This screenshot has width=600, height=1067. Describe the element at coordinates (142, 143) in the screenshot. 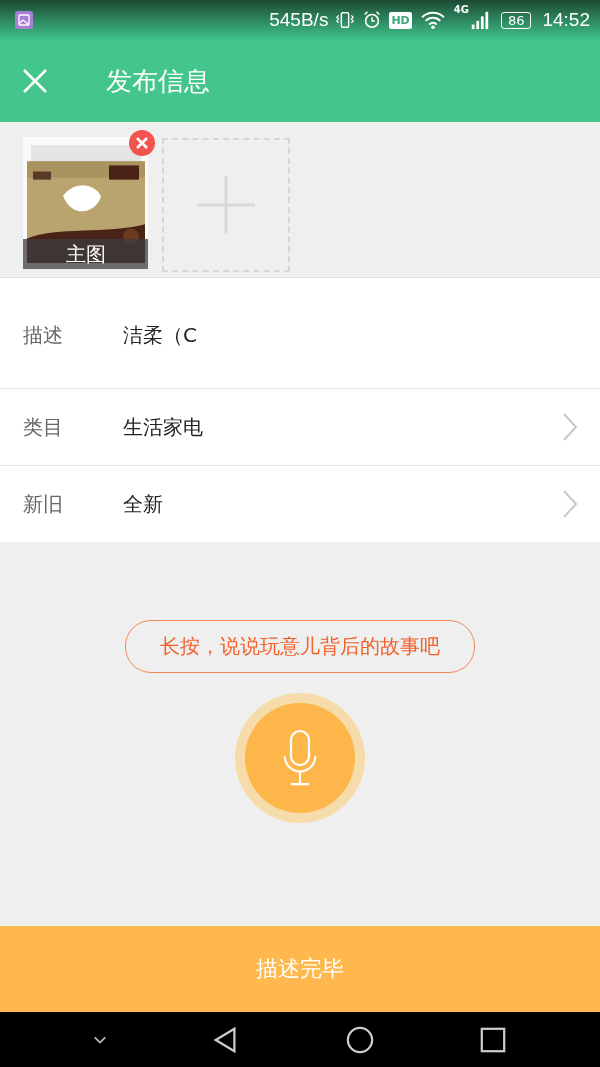

I see `delete-icon` at that location.